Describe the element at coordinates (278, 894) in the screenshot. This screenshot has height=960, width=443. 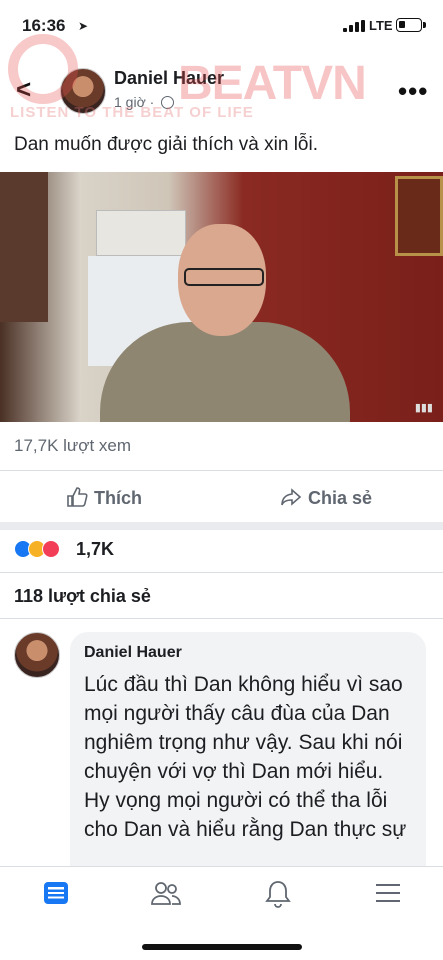
I see `bell-icon` at that location.